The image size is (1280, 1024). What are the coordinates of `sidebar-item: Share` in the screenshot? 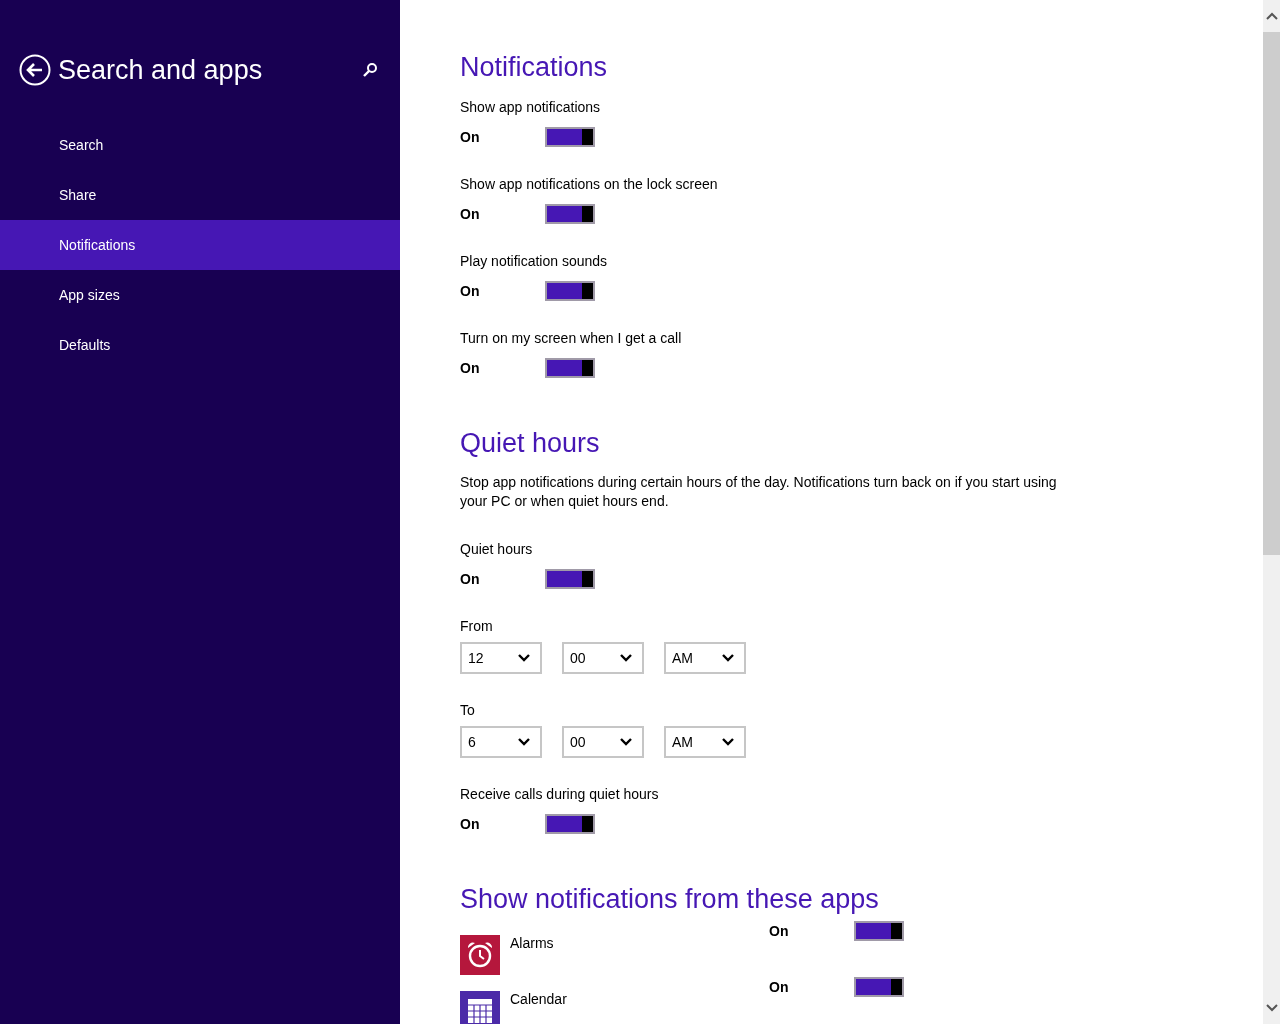 It's located at (200, 195).